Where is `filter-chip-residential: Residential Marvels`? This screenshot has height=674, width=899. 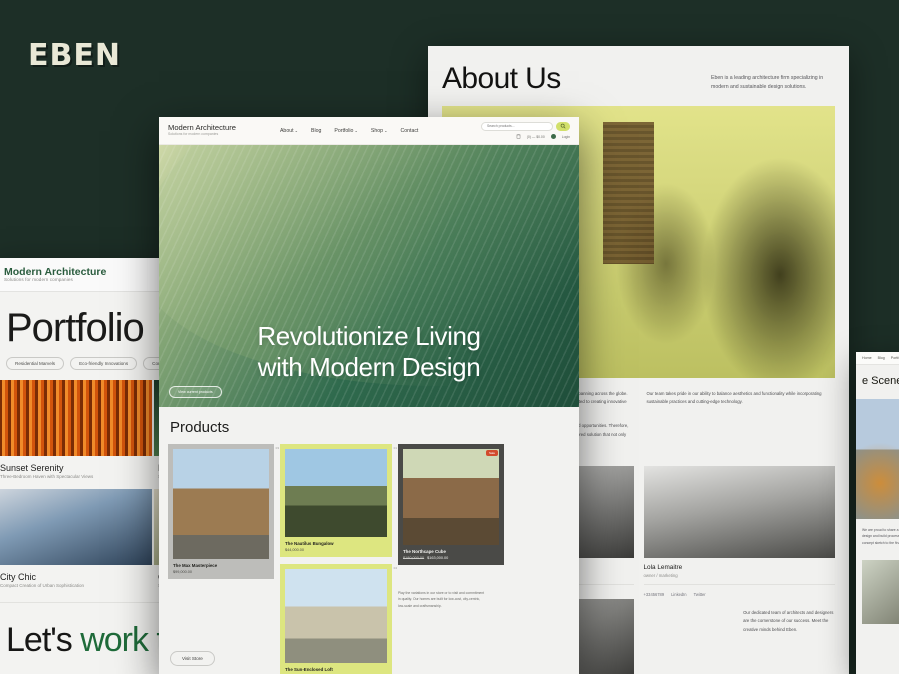 filter-chip-residential: Residential Marvels is located at coordinates (35, 363).